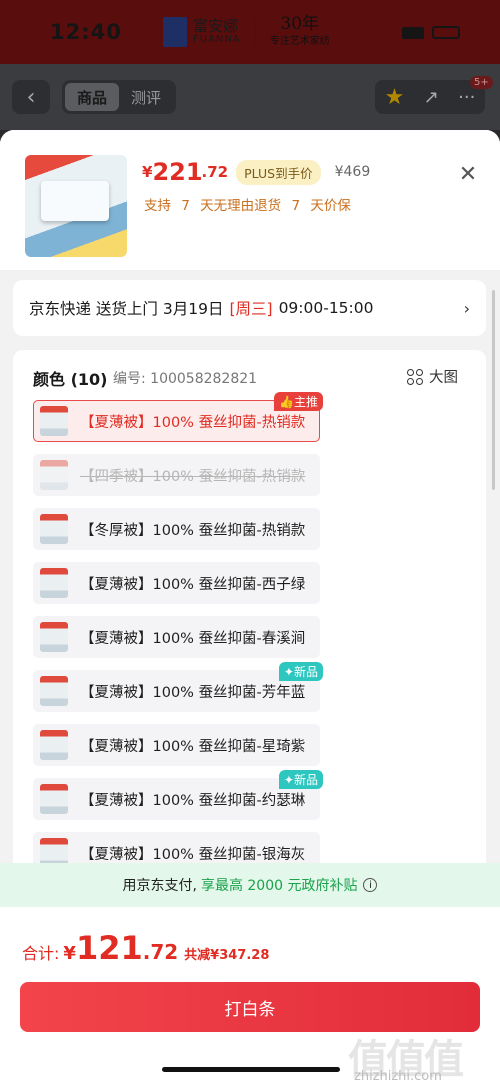  I want to click on battery-icon, so click(446, 32).